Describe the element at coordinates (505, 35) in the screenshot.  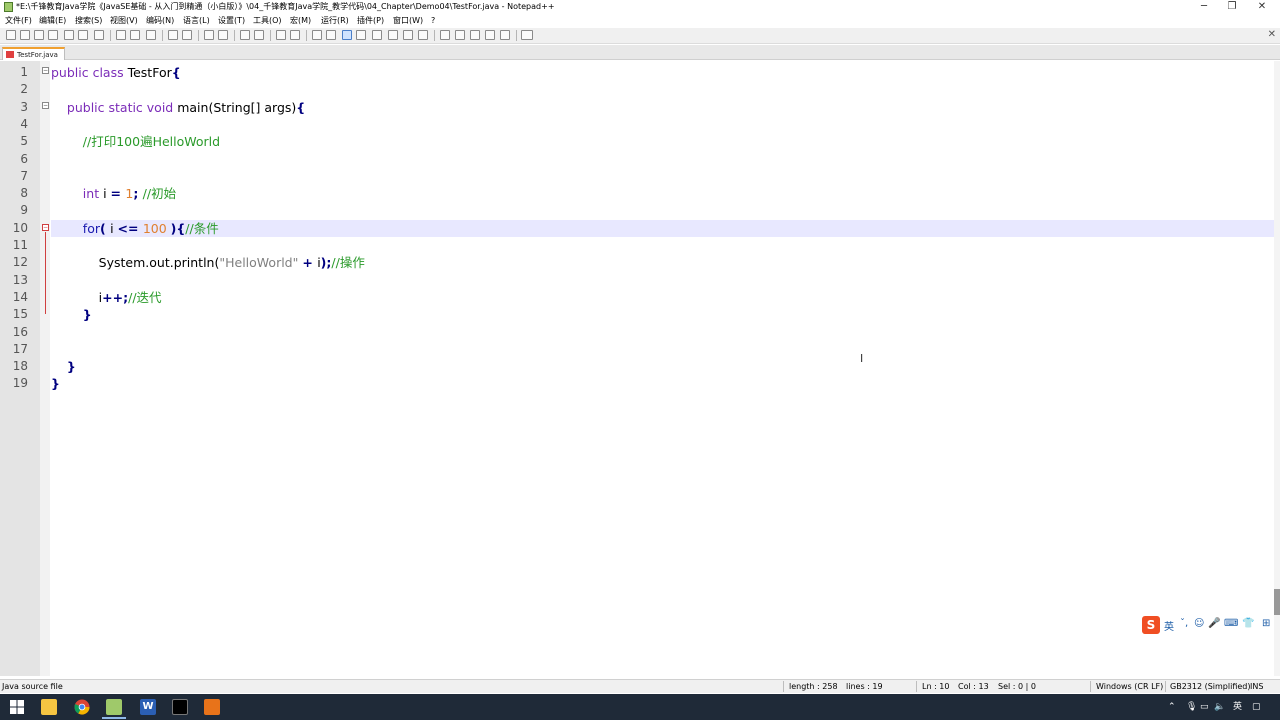
I see `save-macro-icon` at that location.